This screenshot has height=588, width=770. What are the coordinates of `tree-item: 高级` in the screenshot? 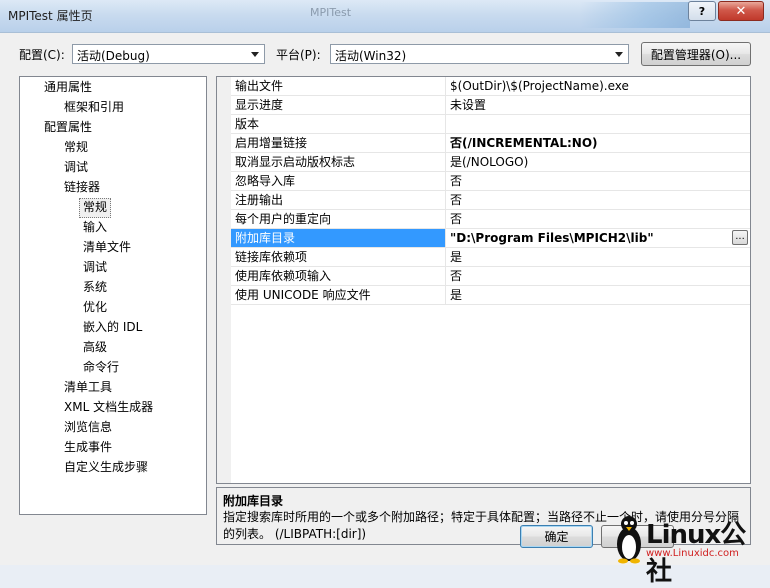 It's located at (95, 347).